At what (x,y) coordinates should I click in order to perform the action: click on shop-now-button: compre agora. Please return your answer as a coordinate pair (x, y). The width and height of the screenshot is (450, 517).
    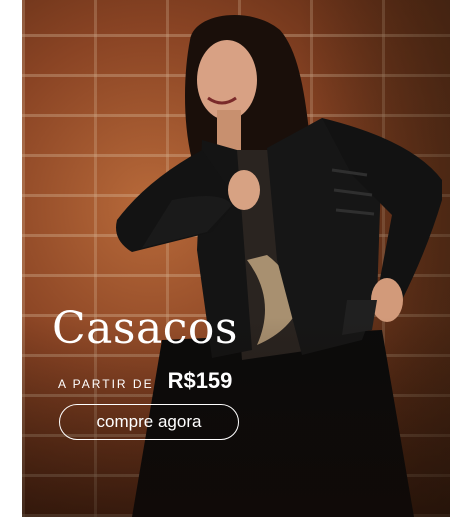
    Looking at the image, I should click on (149, 422).